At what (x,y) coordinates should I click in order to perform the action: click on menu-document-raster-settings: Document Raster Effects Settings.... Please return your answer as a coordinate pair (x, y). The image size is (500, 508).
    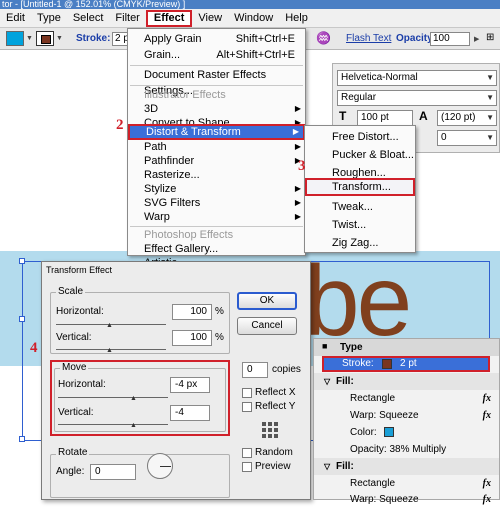
    Looking at the image, I should click on (216, 82).